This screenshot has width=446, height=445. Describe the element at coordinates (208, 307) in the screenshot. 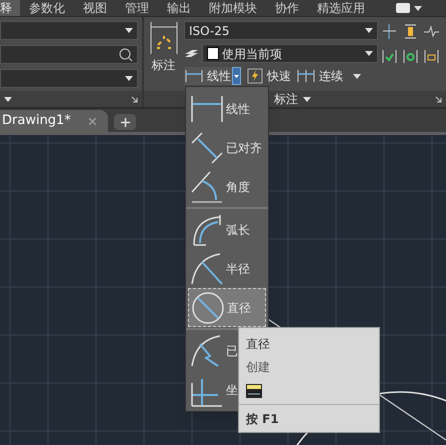

I see `diameter-dimension-icon` at that location.